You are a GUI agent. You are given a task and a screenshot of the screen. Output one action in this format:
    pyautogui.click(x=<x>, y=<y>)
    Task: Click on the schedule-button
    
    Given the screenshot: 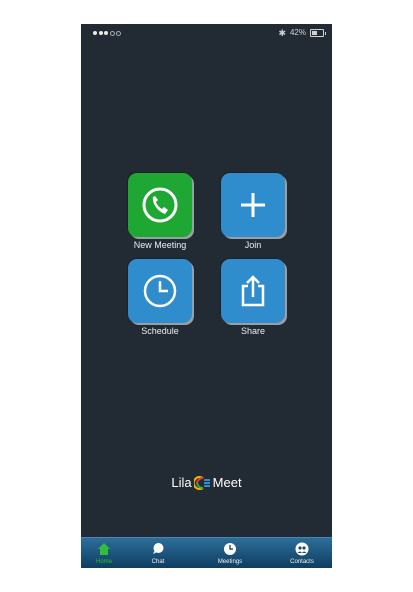 What is the action you would take?
    pyautogui.click(x=160, y=291)
    